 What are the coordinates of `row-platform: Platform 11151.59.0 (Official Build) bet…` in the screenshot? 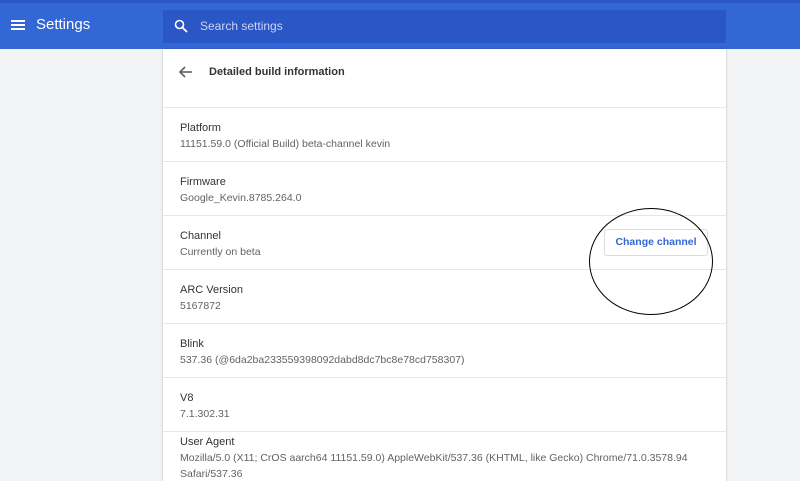 It's located at (444, 135).